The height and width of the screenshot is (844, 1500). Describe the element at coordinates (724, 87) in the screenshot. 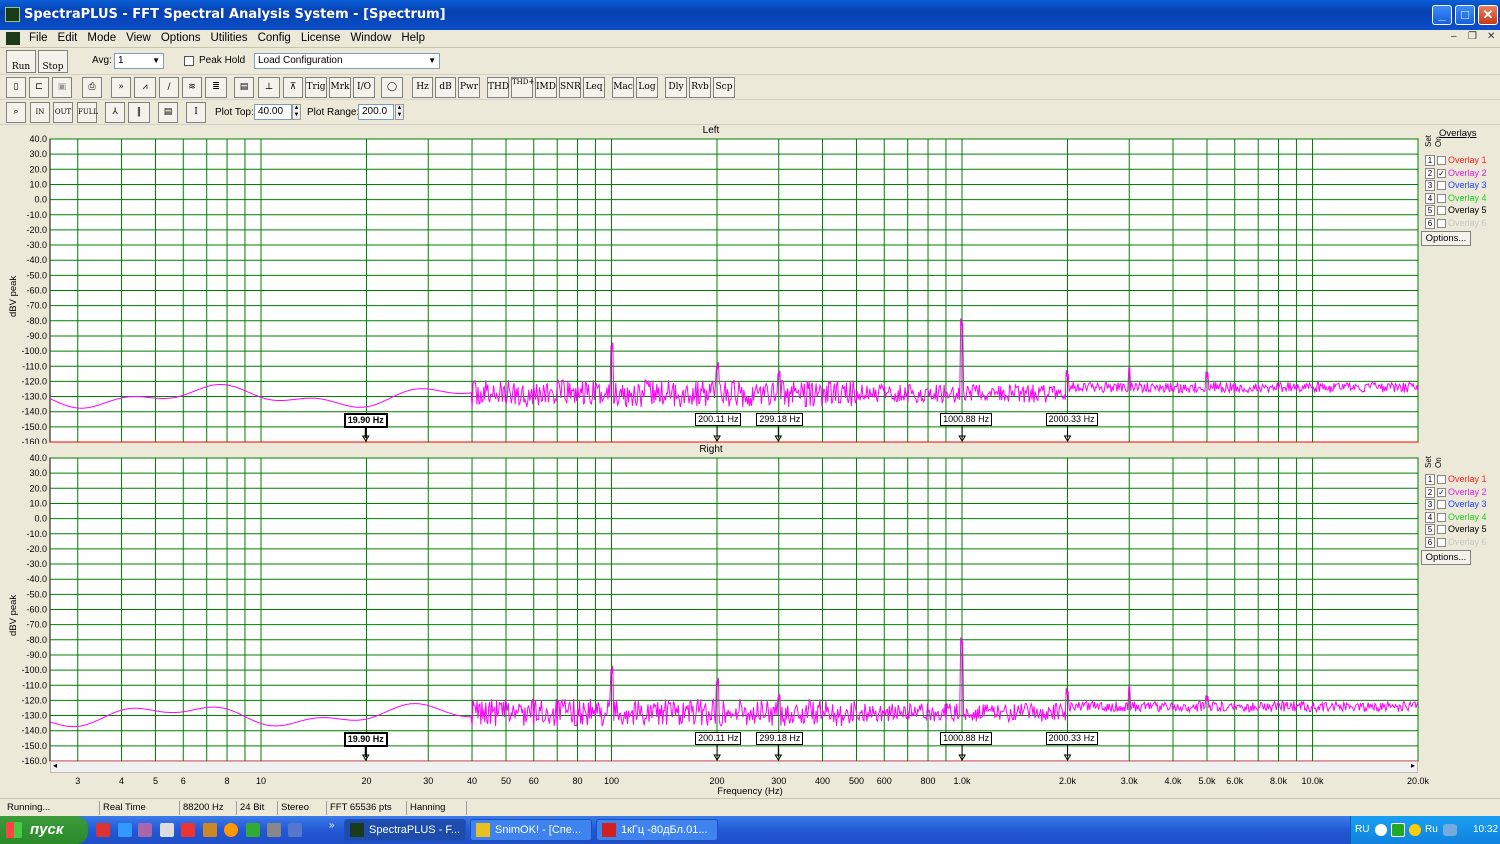

I see `scp-button: Scp` at that location.